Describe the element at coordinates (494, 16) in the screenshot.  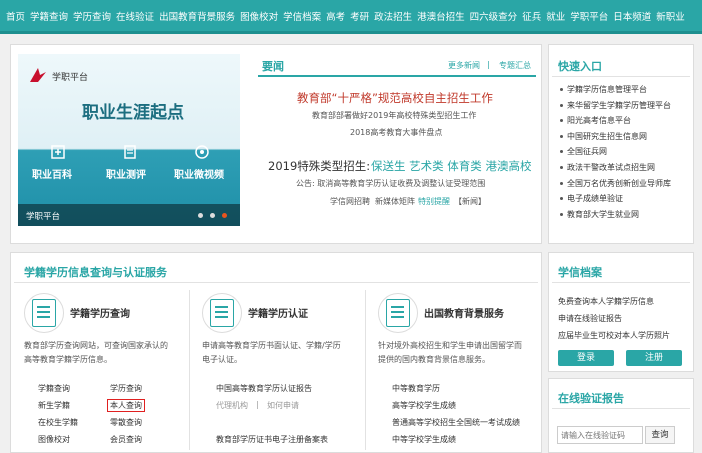
I see `nav-item-cet: 四六级查分` at that location.